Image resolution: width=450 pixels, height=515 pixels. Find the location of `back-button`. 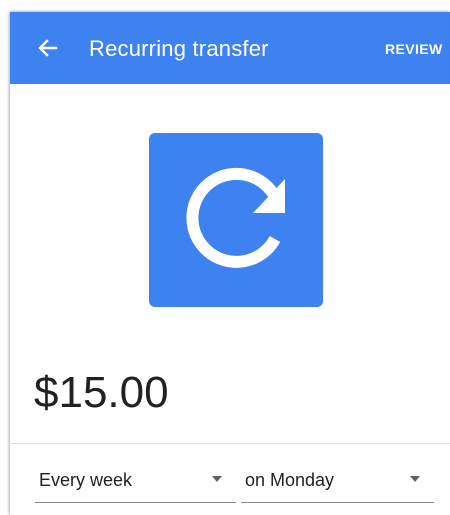

back-button is located at coordinates (48, 48).